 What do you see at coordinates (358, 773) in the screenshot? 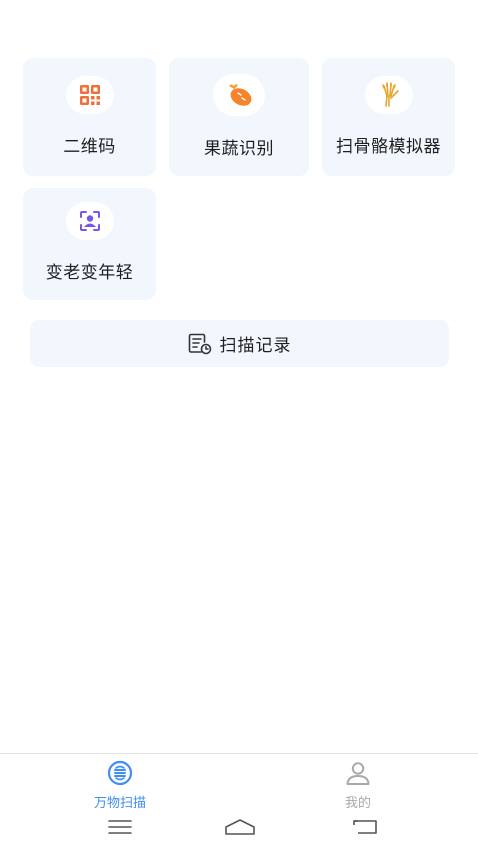
I see `user-icon` at bounding box center [358, 773].